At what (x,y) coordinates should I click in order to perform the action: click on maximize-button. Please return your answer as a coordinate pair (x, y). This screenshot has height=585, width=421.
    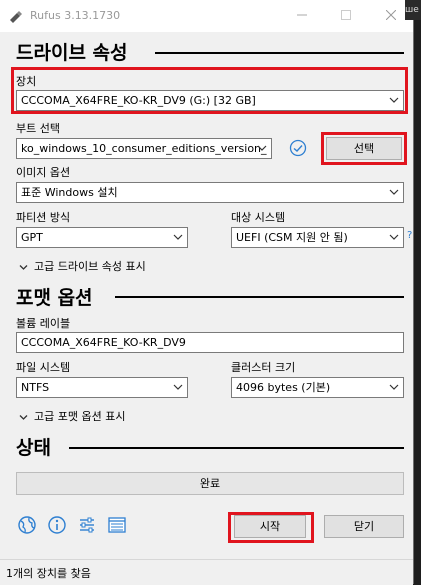
    Looking at the image, I should click on (346, 16).